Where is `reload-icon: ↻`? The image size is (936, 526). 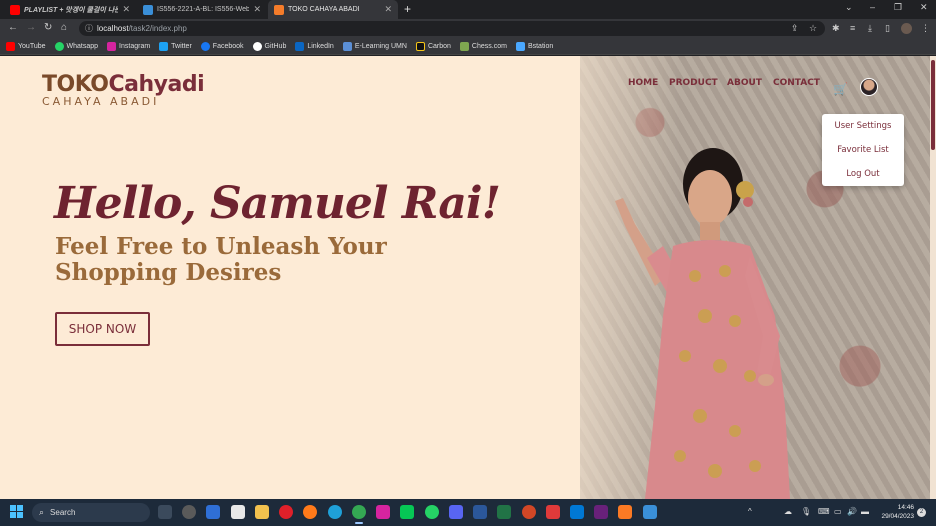
reload-icon: ↻ is located at coordinates (48, 27).